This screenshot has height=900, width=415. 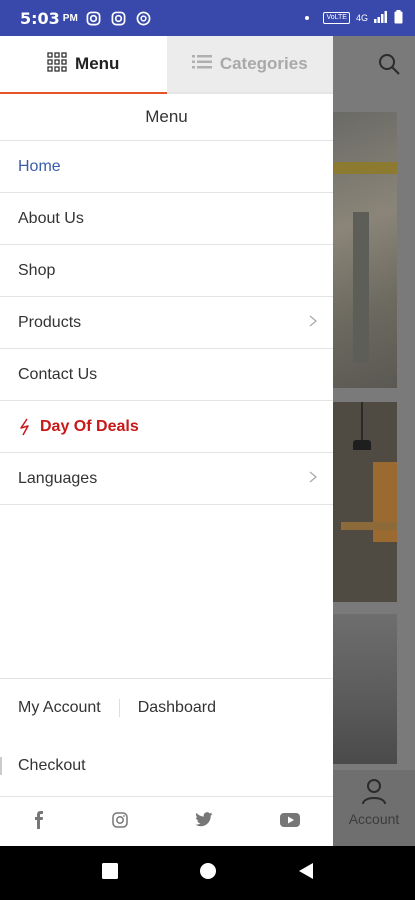 What do you see at coordinates (51, 218) in the screenshot?
I see `menu-item-label: About Us` at bounding box center [51, 218].